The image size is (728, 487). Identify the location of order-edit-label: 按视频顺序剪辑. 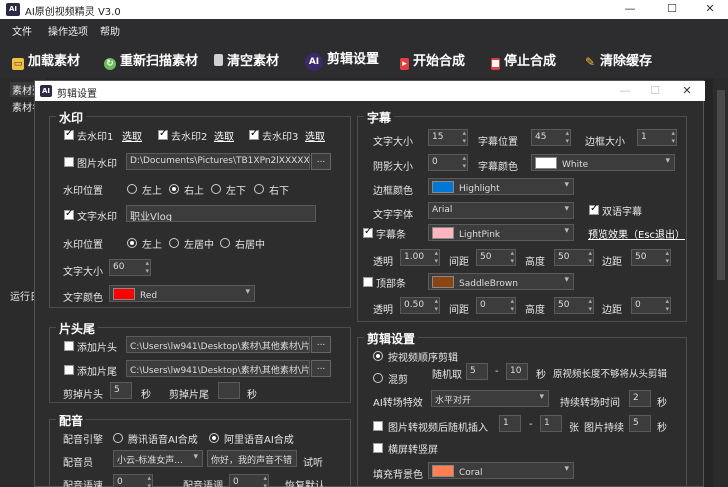
(423, 358).